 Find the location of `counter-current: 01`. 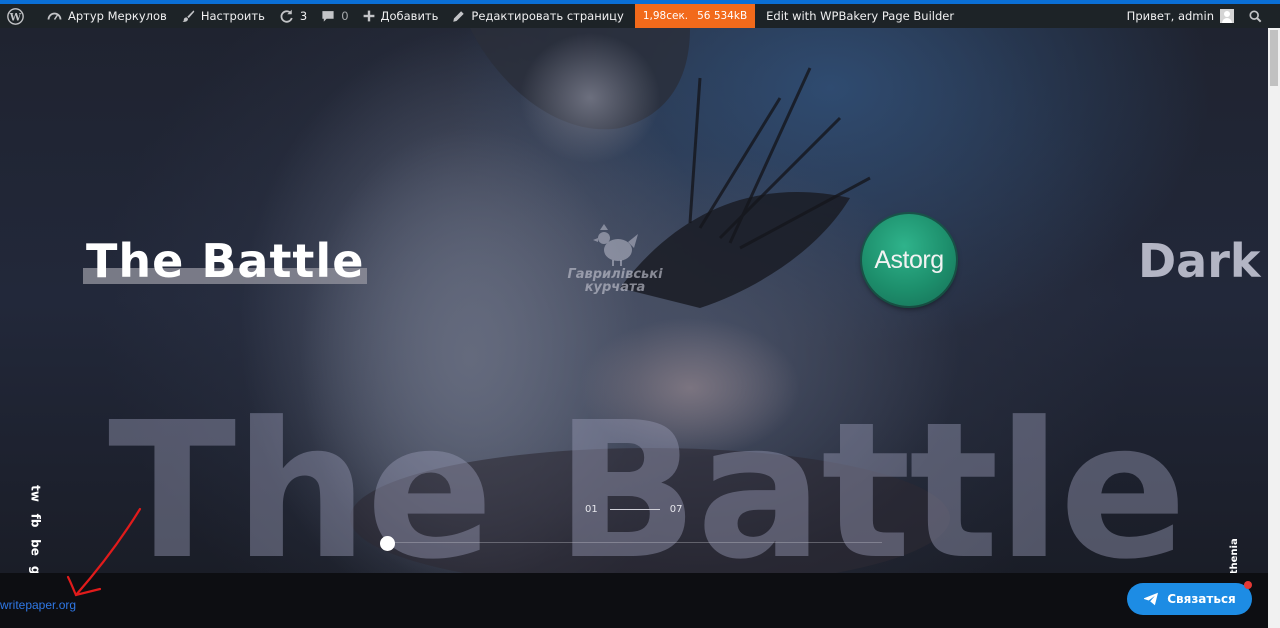

counter-current: 01 is located at coordinates (591, 509).